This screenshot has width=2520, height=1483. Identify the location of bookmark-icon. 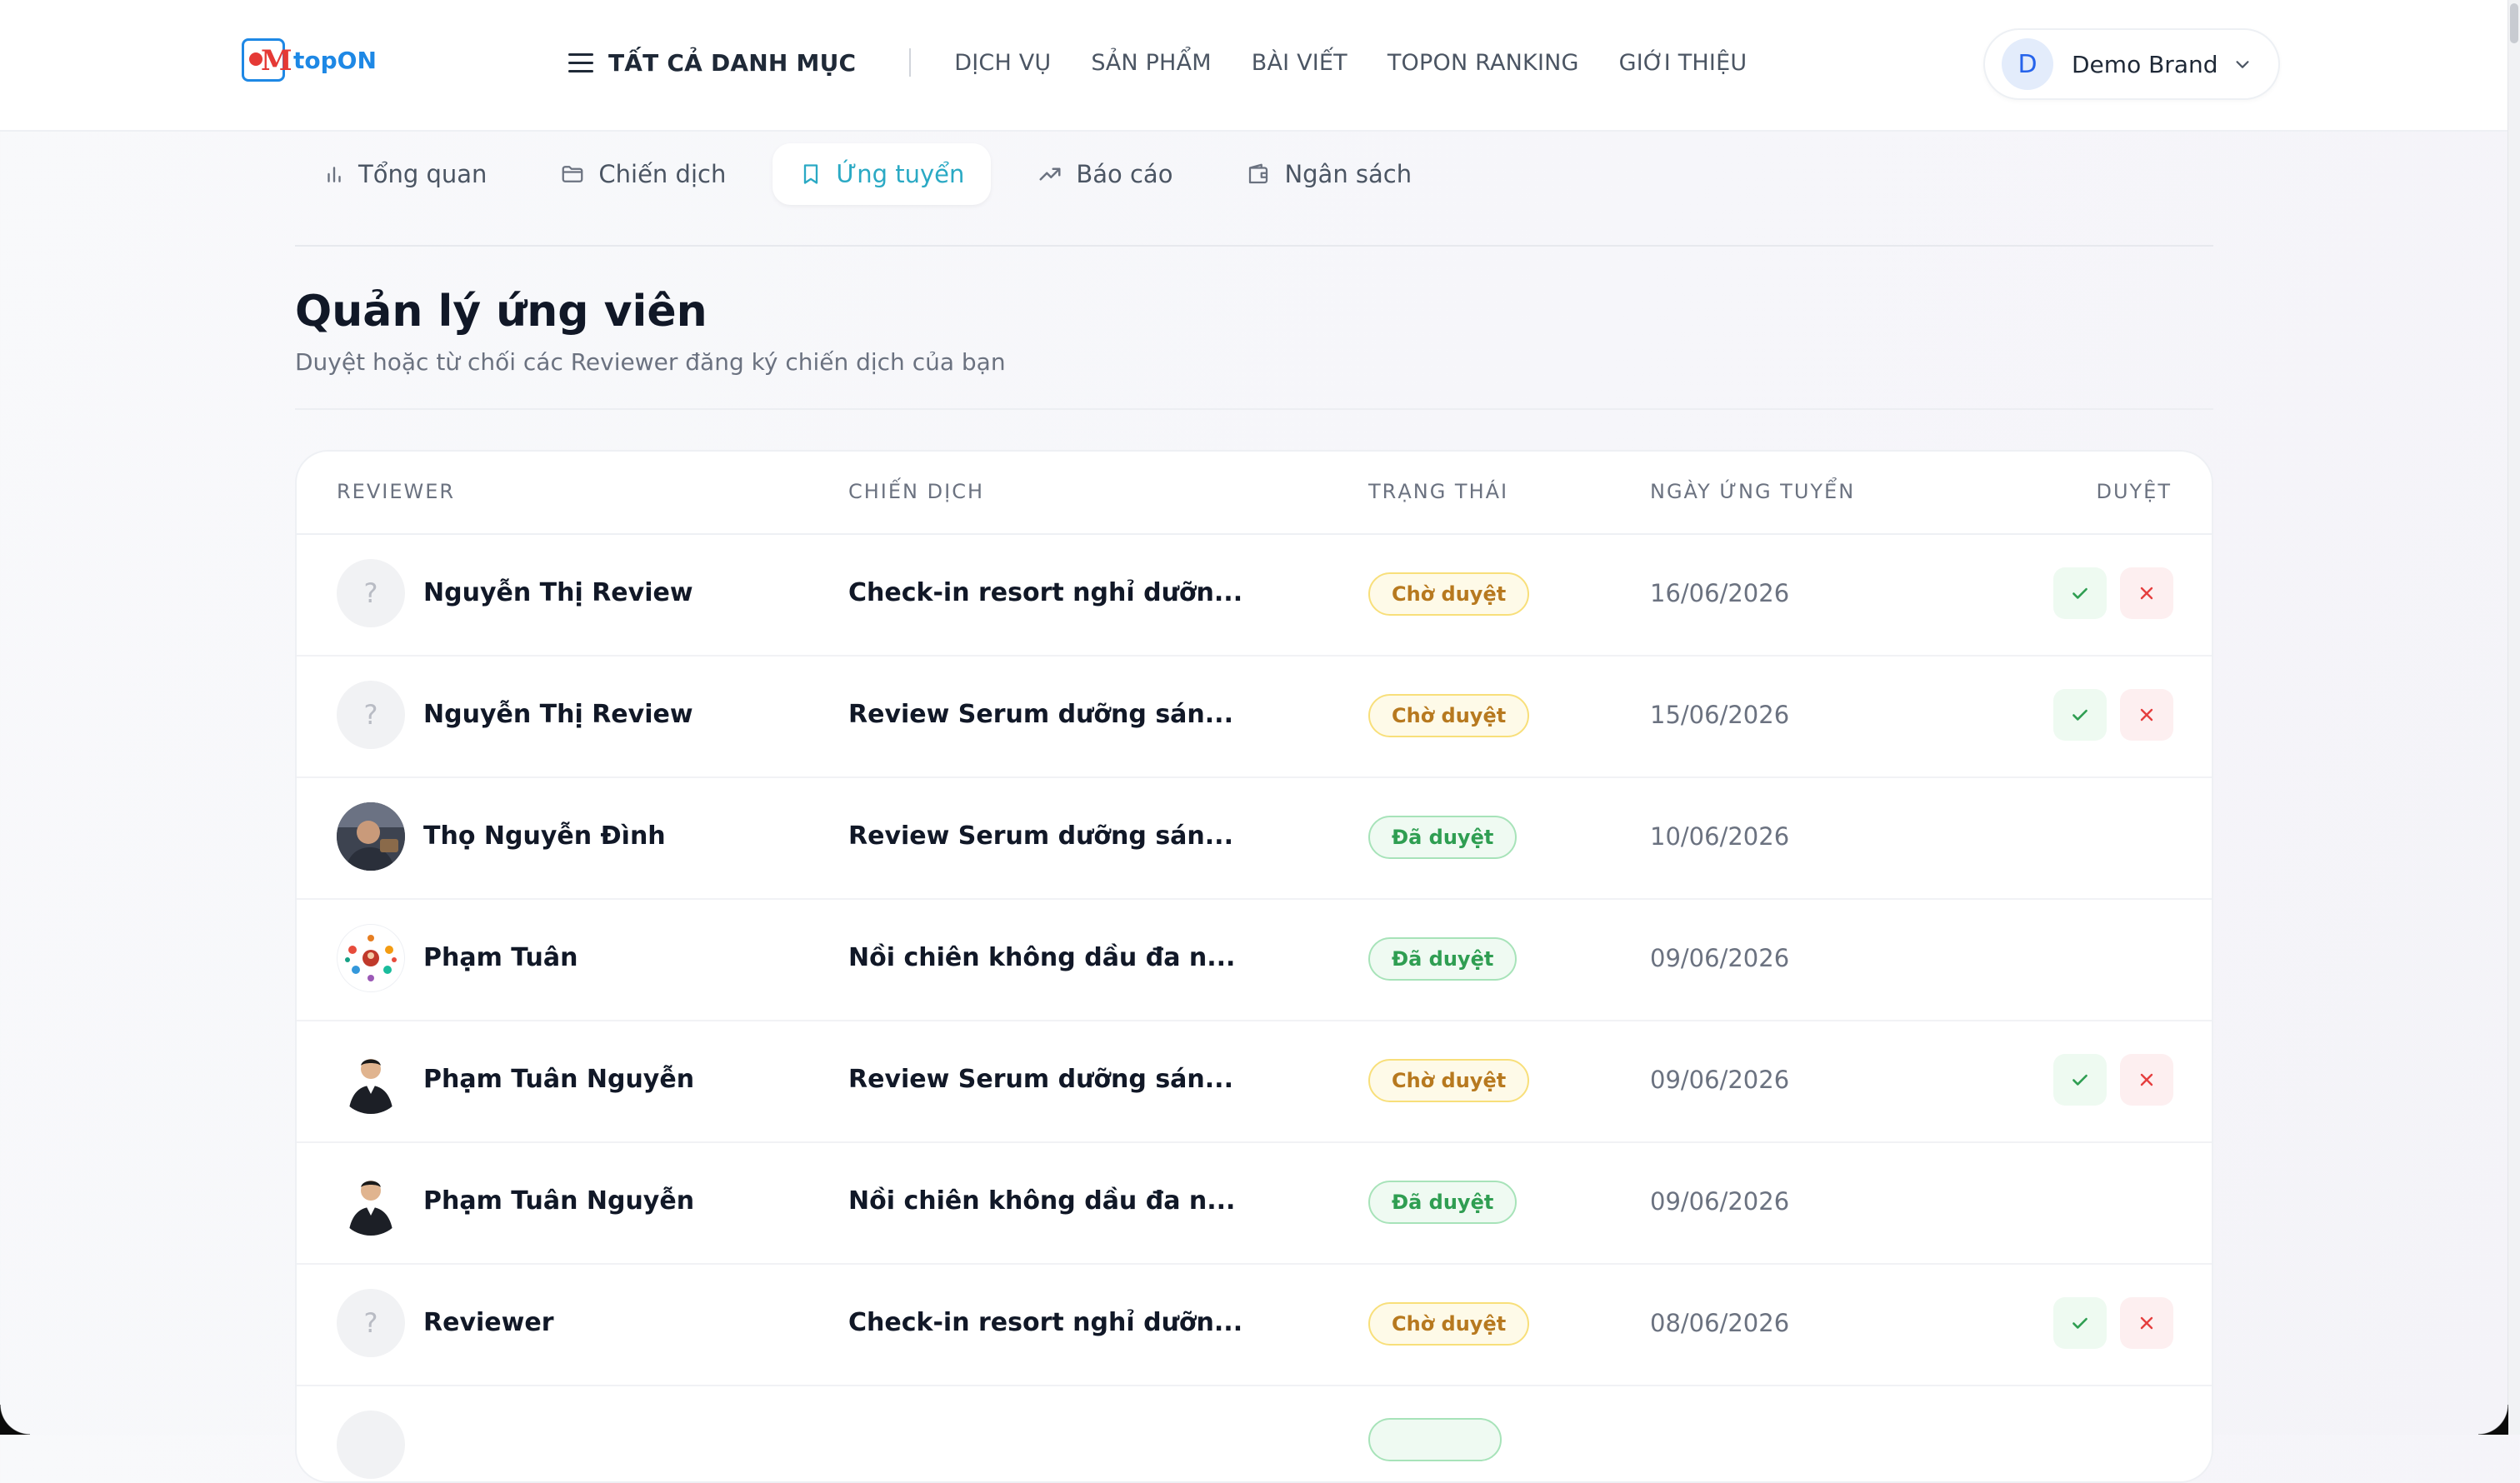
(811, 174).